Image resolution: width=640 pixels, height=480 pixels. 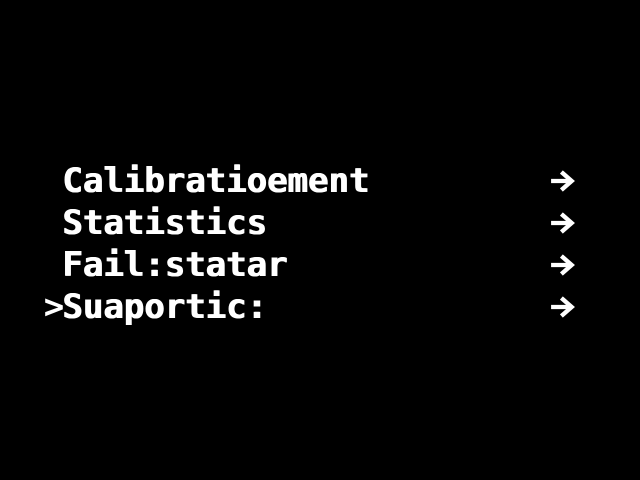 What do you see at coordinates (164, 307) in the screenshot?
I see `menu-item-label: Suaportic:` at bounding box center [164, 307].